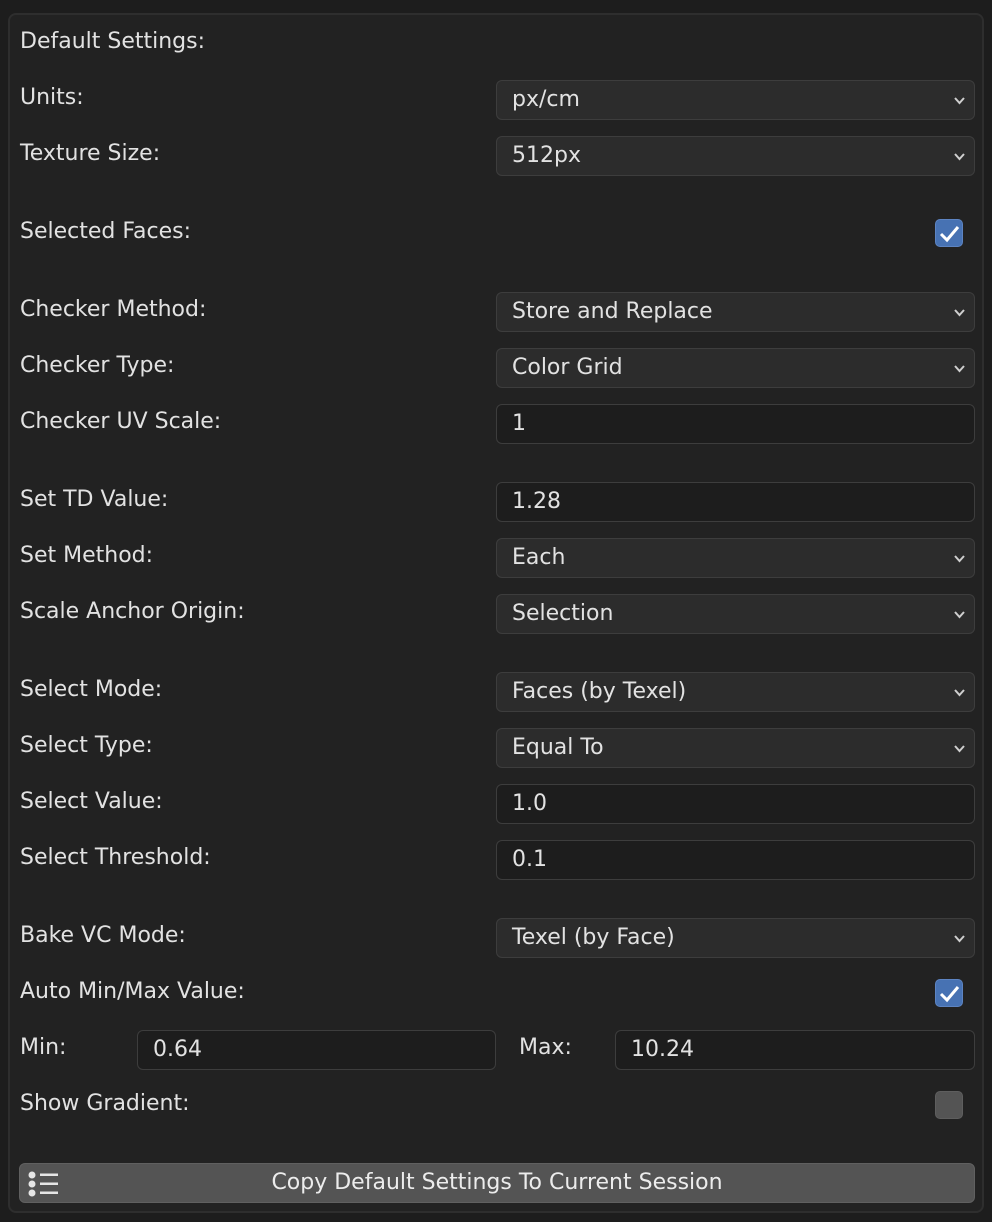 The image size is (992, 1222). Describe the element at coordinates (103, 935) in the screenshot. I see `bake-vc-mode-label: Bake VC Mode:` at that location.